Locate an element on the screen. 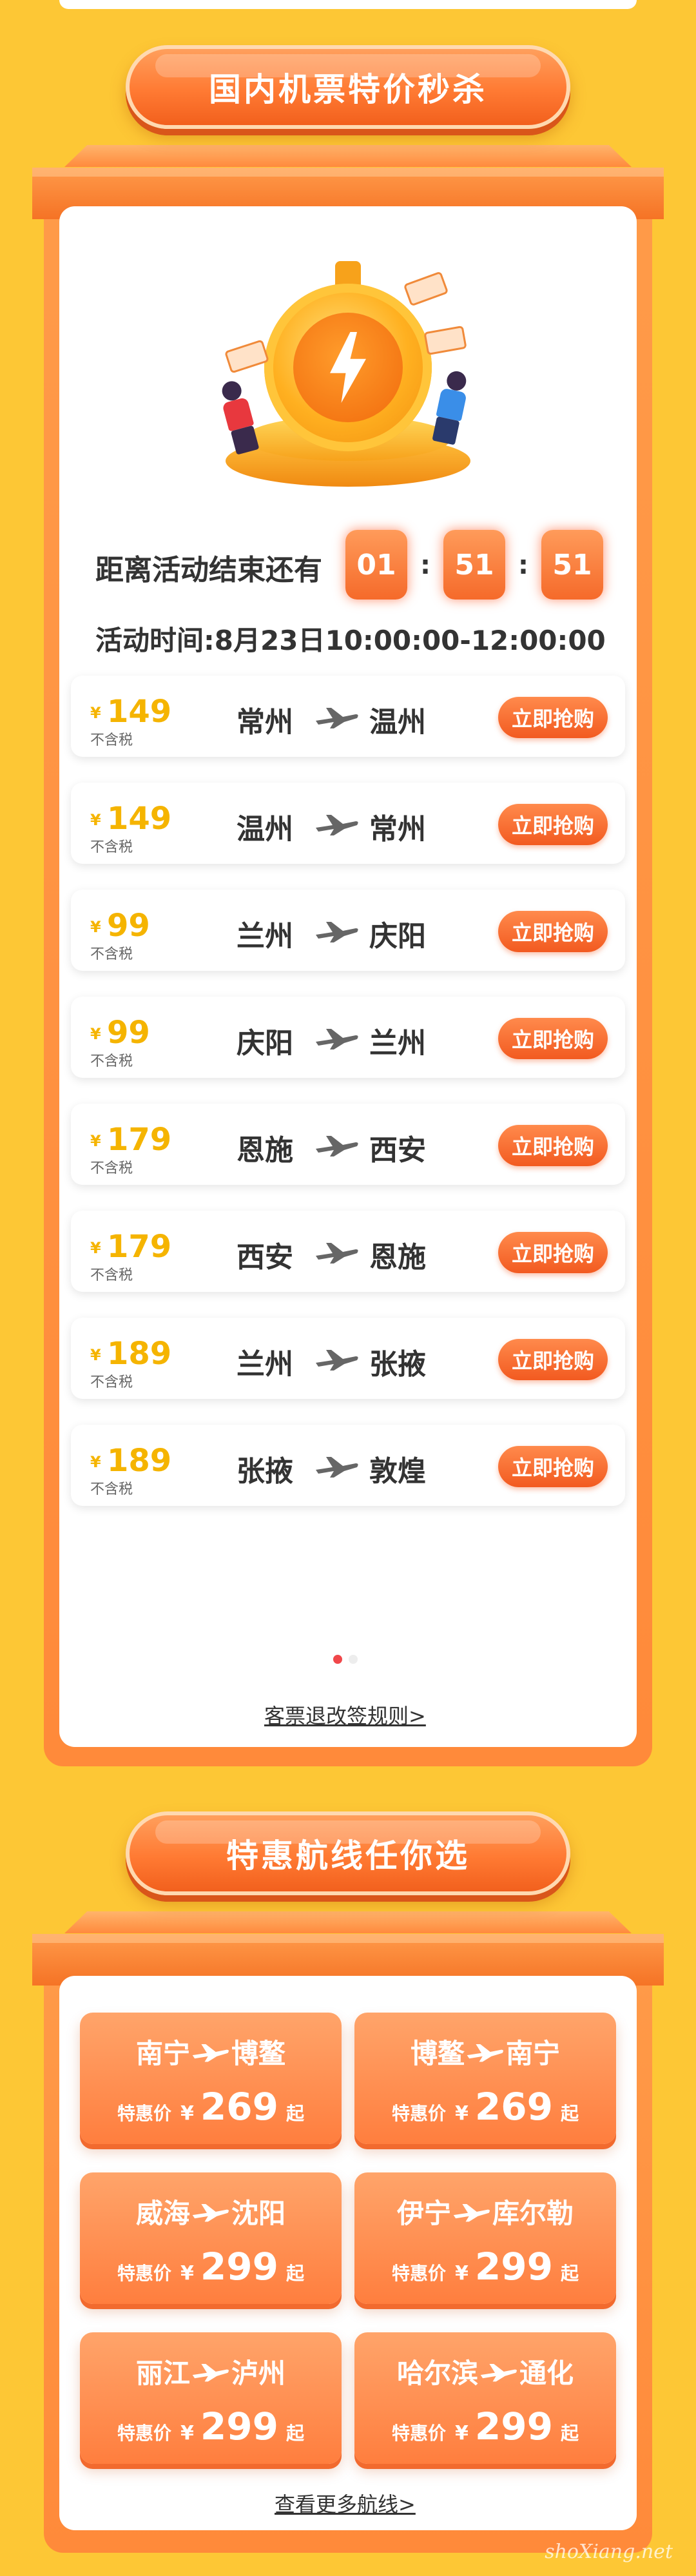 Image resolution: width=696 pixels, height=2576 pixels. flash-sale-title: 国内机票特价秒杀 is located at coordinates (348, 87).